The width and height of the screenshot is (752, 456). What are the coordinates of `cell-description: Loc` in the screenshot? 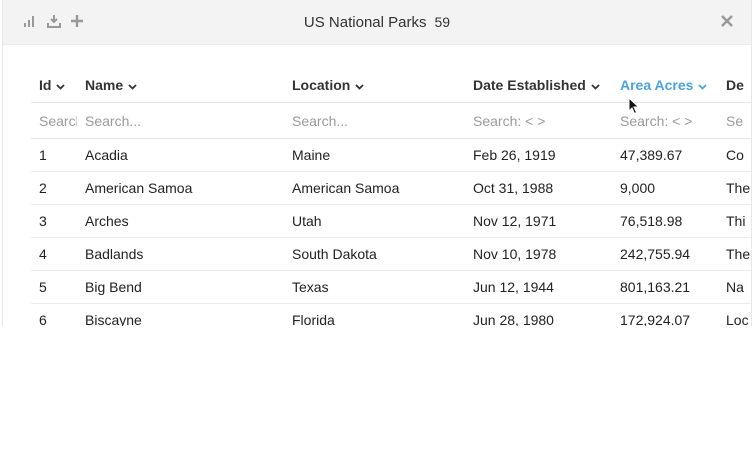 It's located at (734, 314).